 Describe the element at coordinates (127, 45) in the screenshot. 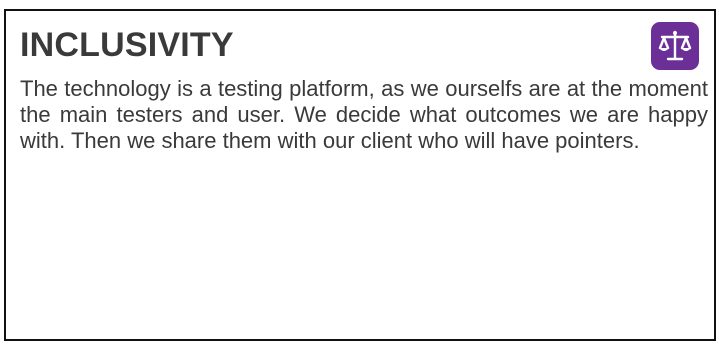

I see `card-title: INCLUSIVITY` at that location.